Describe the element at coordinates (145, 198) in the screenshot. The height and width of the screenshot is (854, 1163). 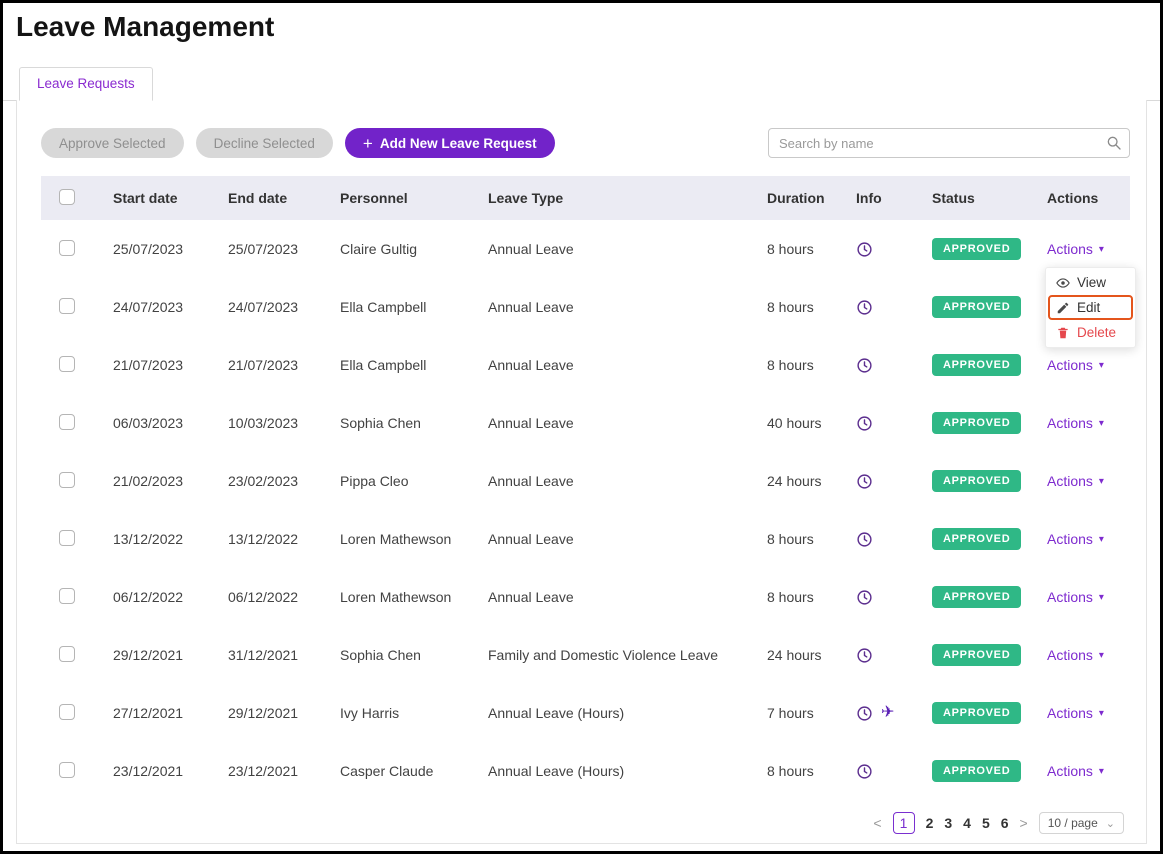
I see `column-header-start-date: Start date` at that location.